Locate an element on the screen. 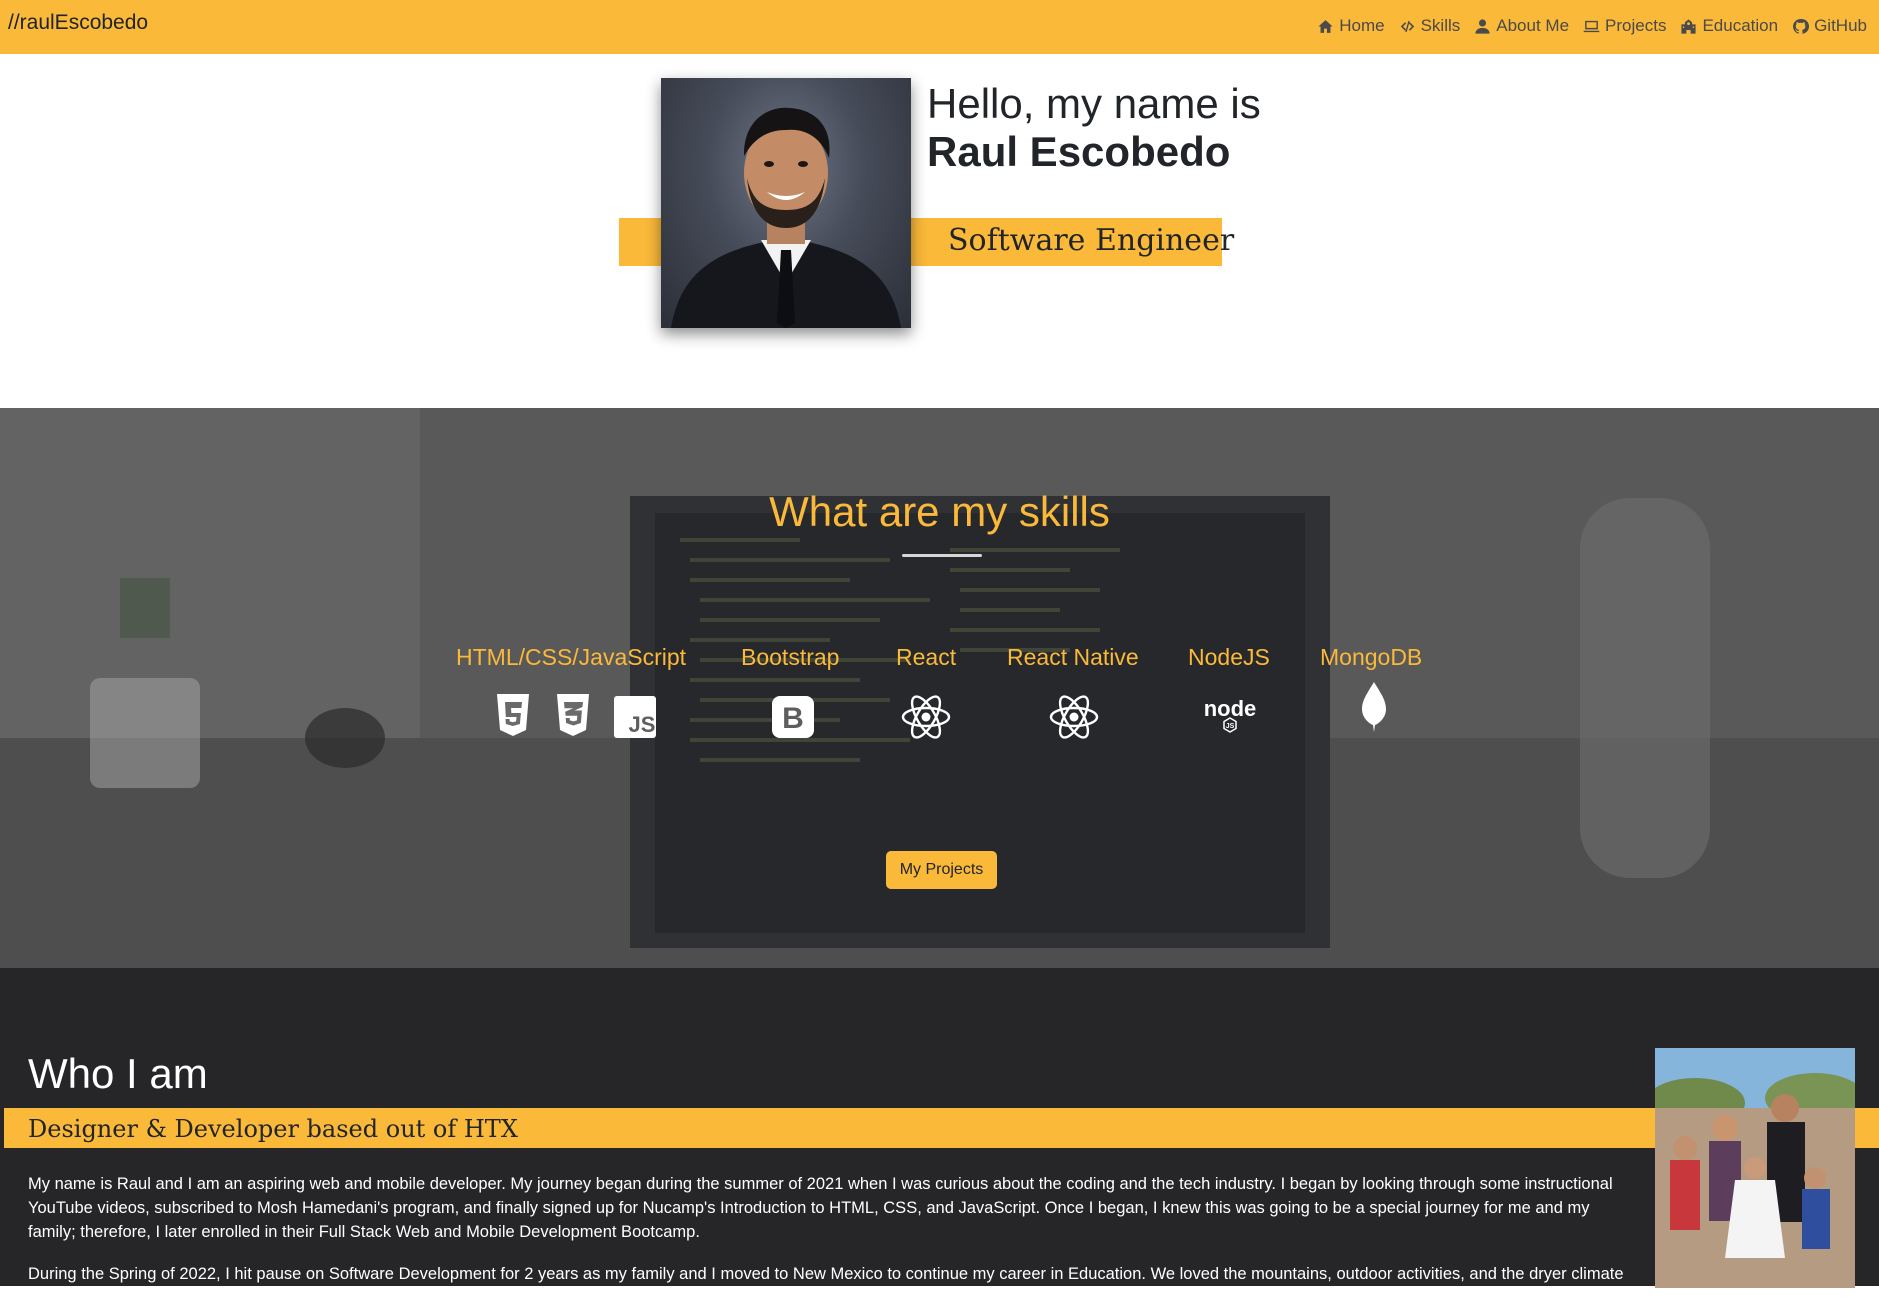 The height and width of the screenshot is (1310, 1879). nav-item-label: About Me is located at coordinates (1533, 25).